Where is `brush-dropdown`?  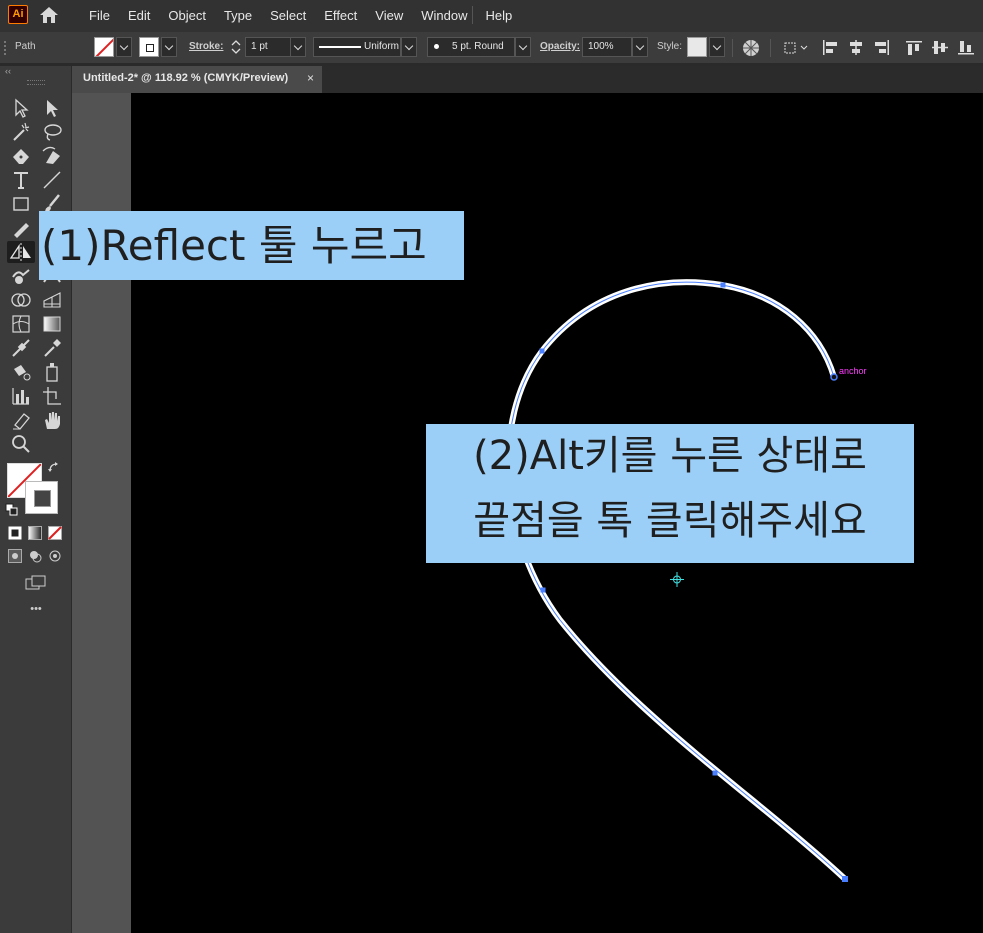
brush-dropdown is located at coordinates (523, 47).